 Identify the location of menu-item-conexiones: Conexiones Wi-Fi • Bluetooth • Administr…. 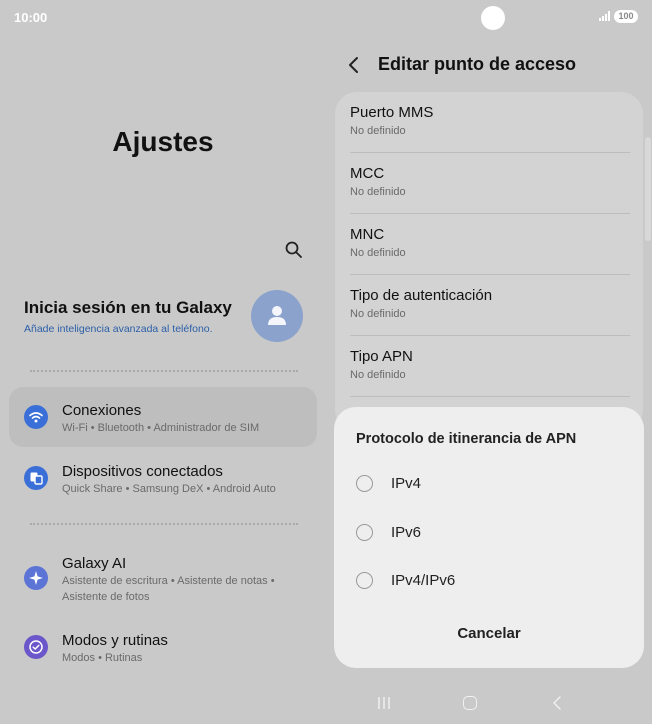
(163, 417).